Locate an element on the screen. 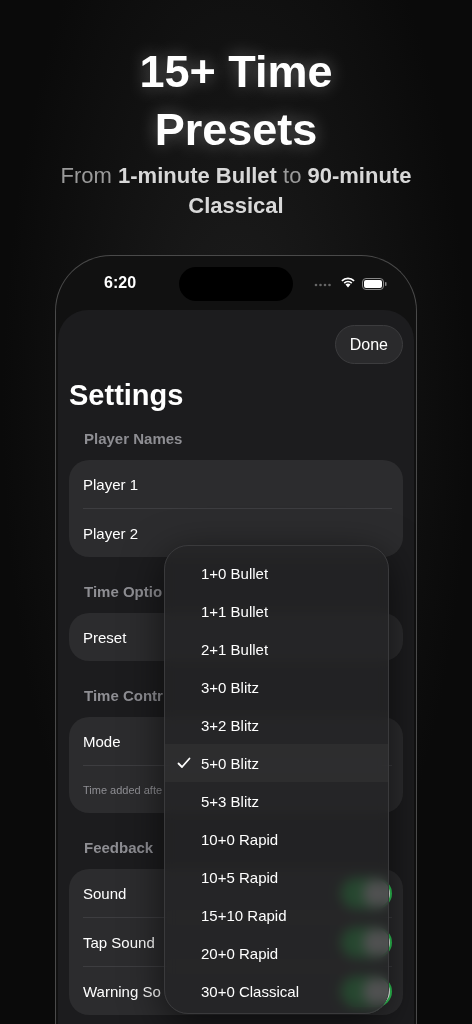  row-label: Preset is located at coordinates (105, 637).